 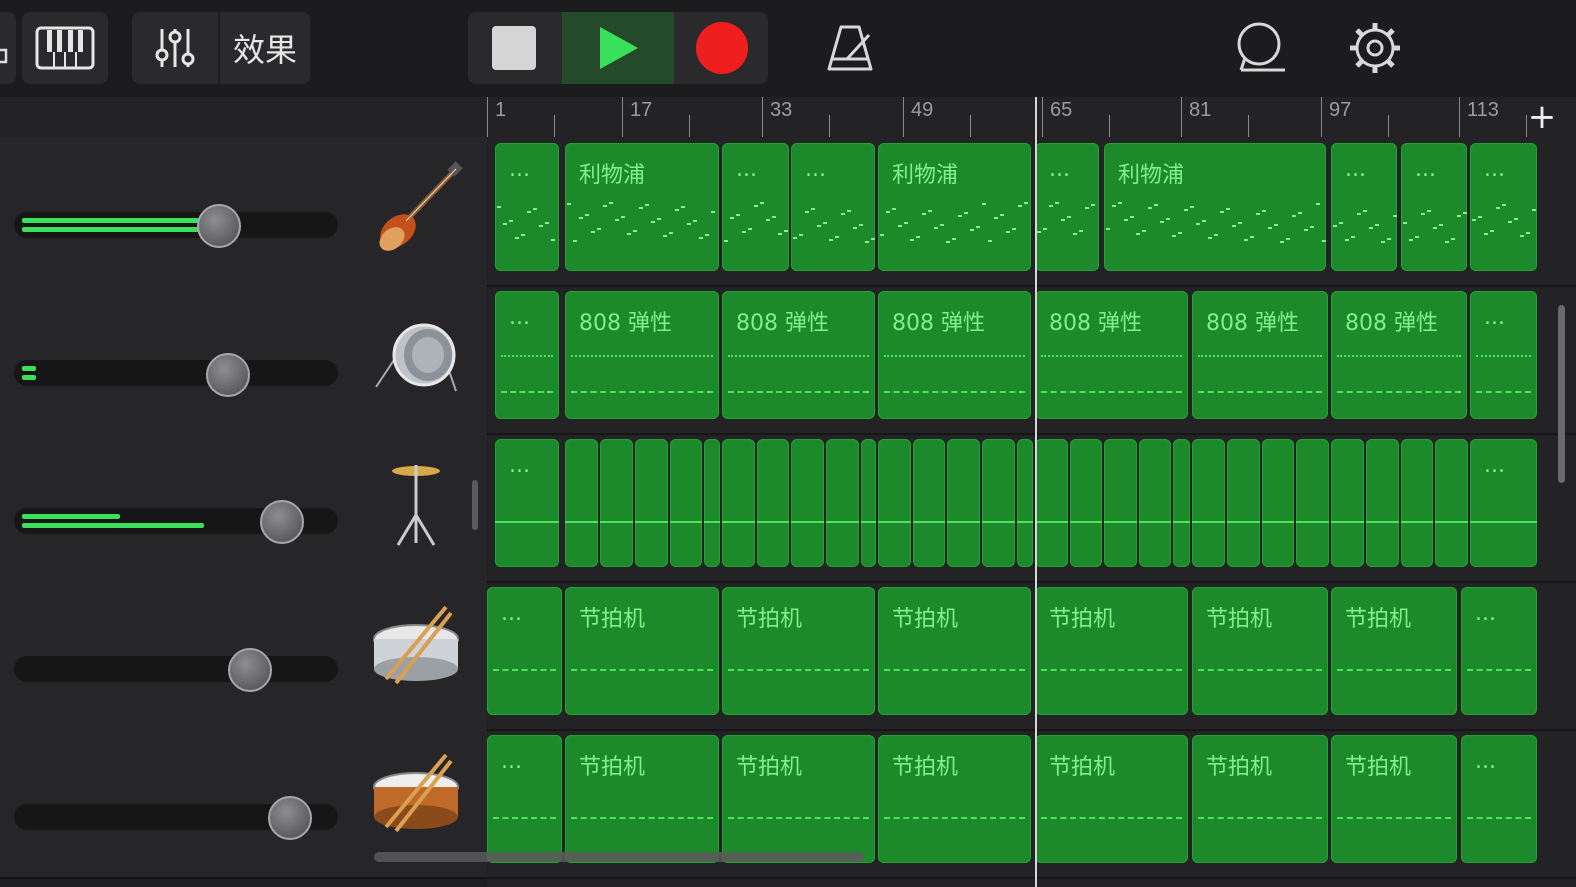 I want to click on track-header-snare, so click(x=243, y=656).